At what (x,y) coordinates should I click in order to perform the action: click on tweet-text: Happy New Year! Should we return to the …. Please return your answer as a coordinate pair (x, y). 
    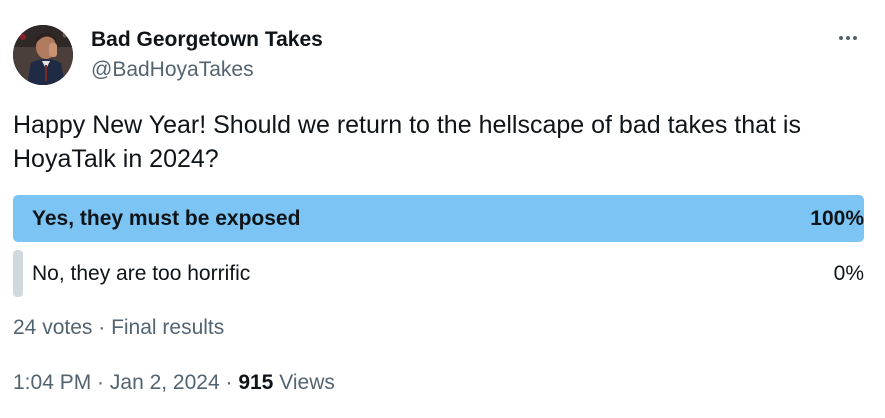
    Looking at the image, I should click on (407, 142).